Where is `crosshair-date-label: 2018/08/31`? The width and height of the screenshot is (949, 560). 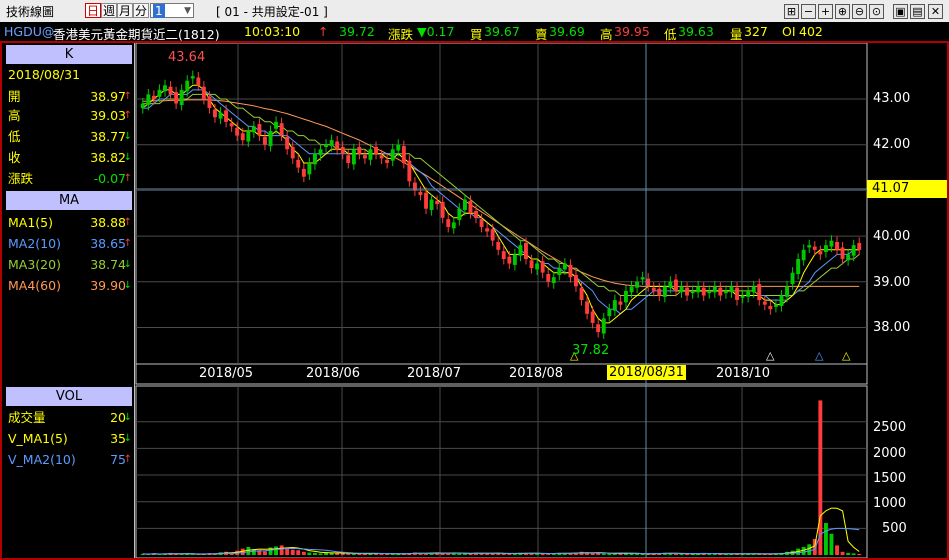
crosshair-date-label: 2018/08/31 is located at coordinates (646, 372).